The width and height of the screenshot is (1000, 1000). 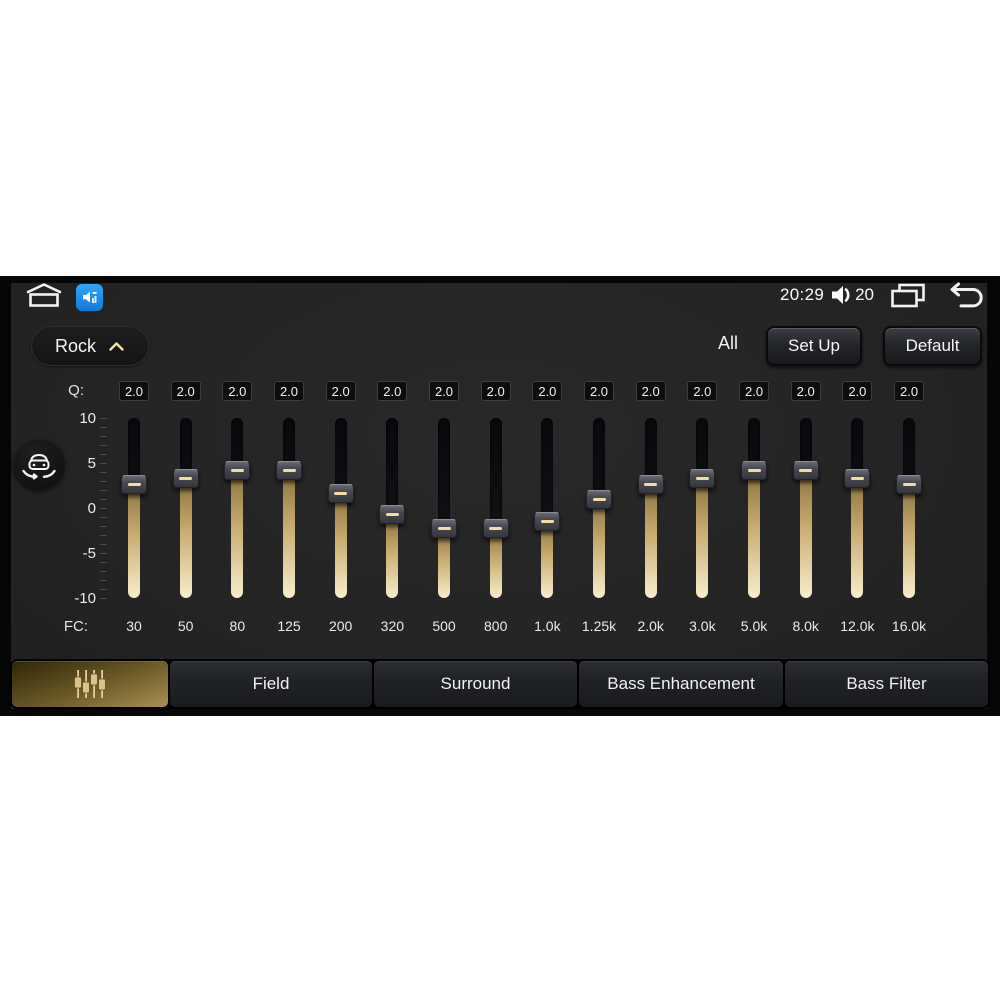 What do you see at coordinates (75, 345) in the screenshot?
I see `preset-label: Rock` at bounding box center [75, 345].